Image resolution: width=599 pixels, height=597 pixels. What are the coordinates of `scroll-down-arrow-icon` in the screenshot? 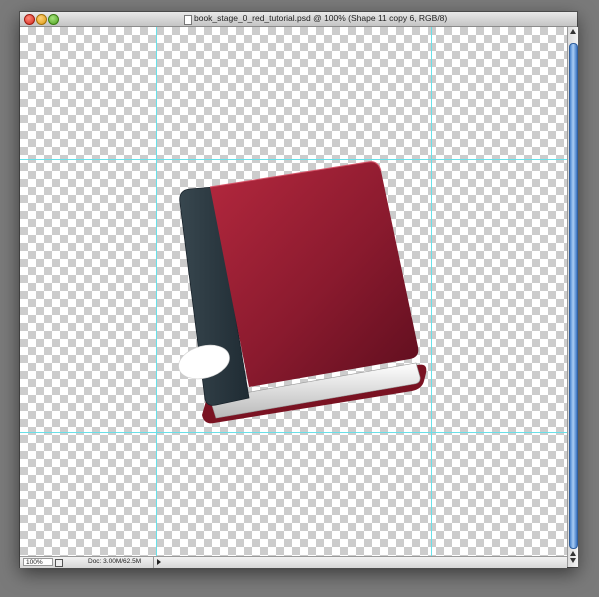 It's located at (573, 560).